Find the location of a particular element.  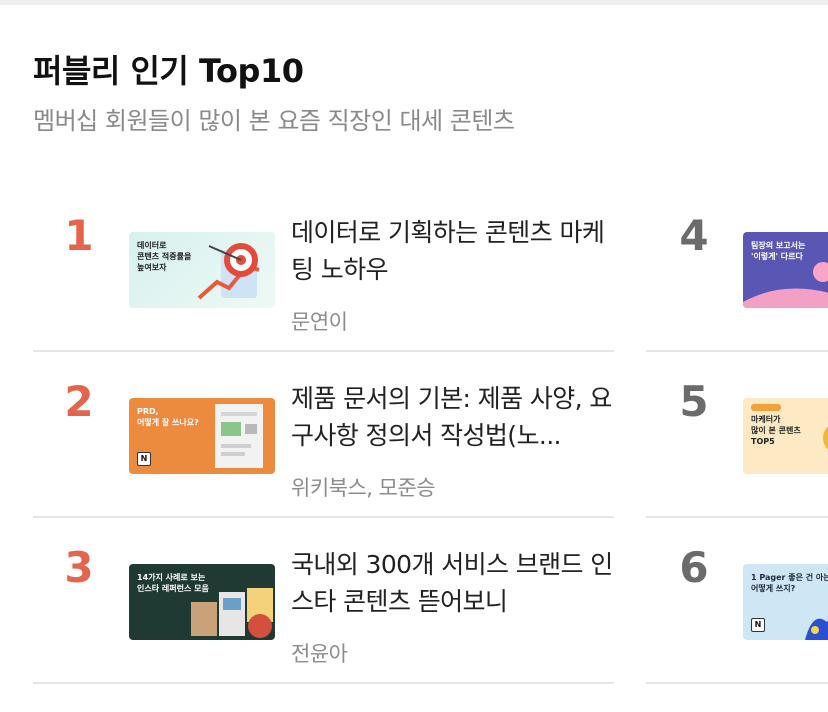

rank-number: 6 is located at coordinates (694, 567).